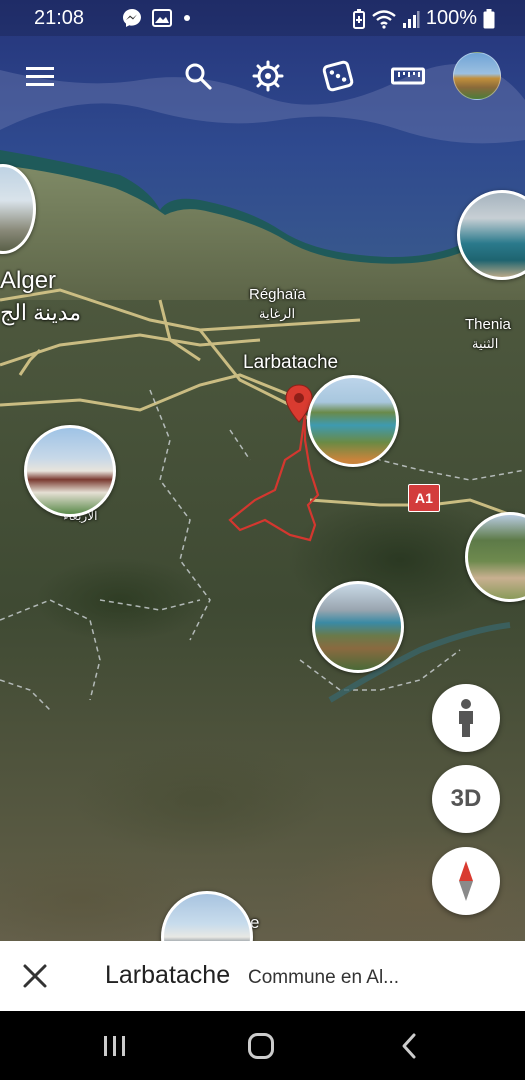 Image resolution: width=525 pixels, height=1080 pixels. I want to click on top-toolbar, so click(262, 76).